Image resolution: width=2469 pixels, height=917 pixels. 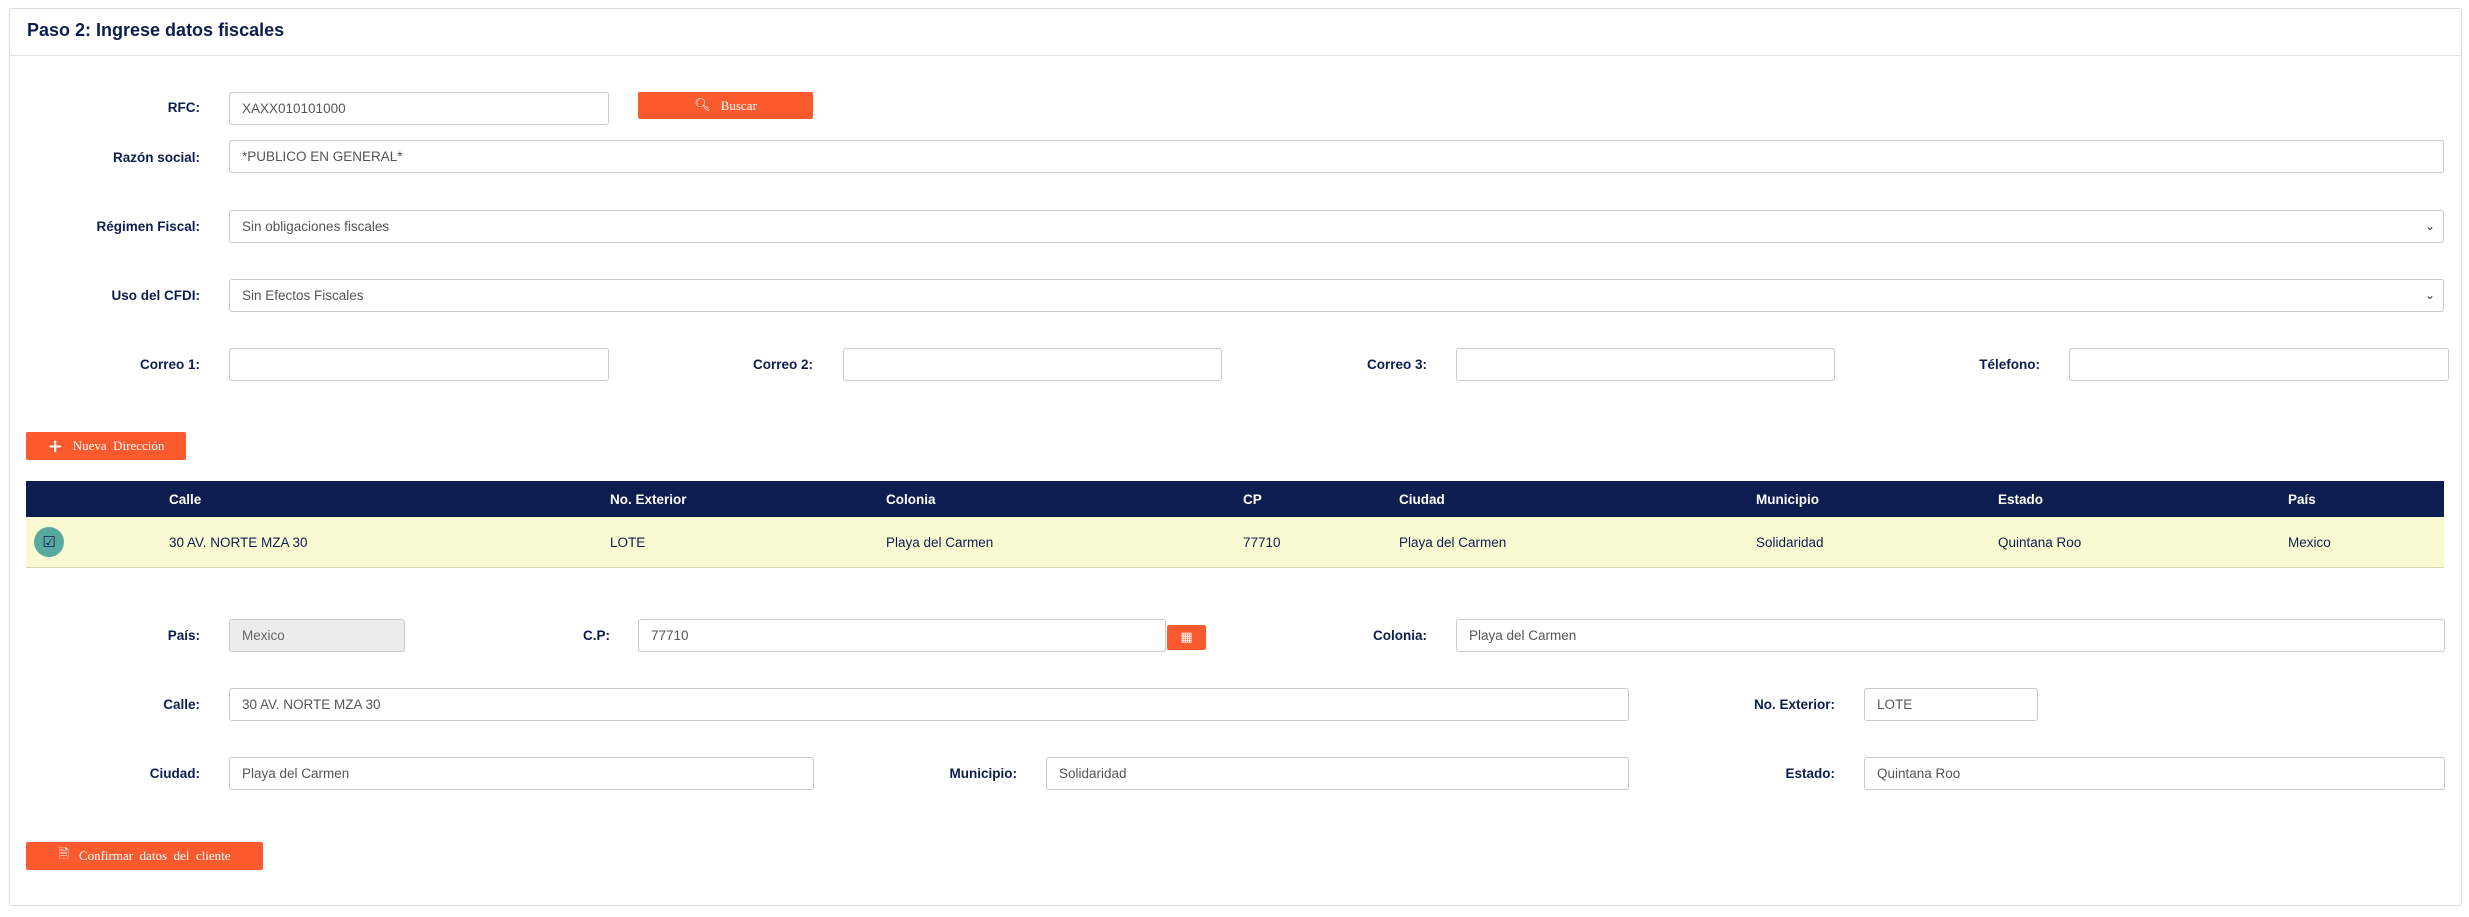 What do you see at coordinates (1336, 226) in the screenshot?
I see `regimen-fiscal-select: Sin obligaciones fiscales ⌄` at bounding box center [1336, 226].